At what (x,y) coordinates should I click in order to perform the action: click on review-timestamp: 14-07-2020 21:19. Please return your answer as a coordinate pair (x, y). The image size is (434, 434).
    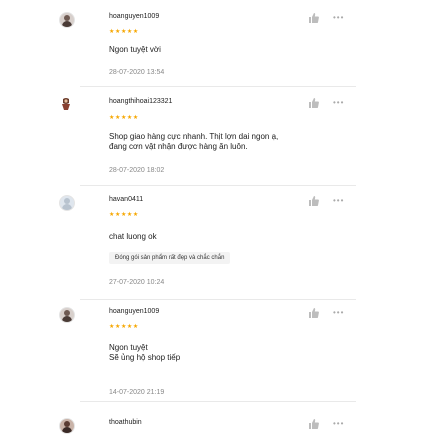
    Looking at the image, I should click on (137, 392).